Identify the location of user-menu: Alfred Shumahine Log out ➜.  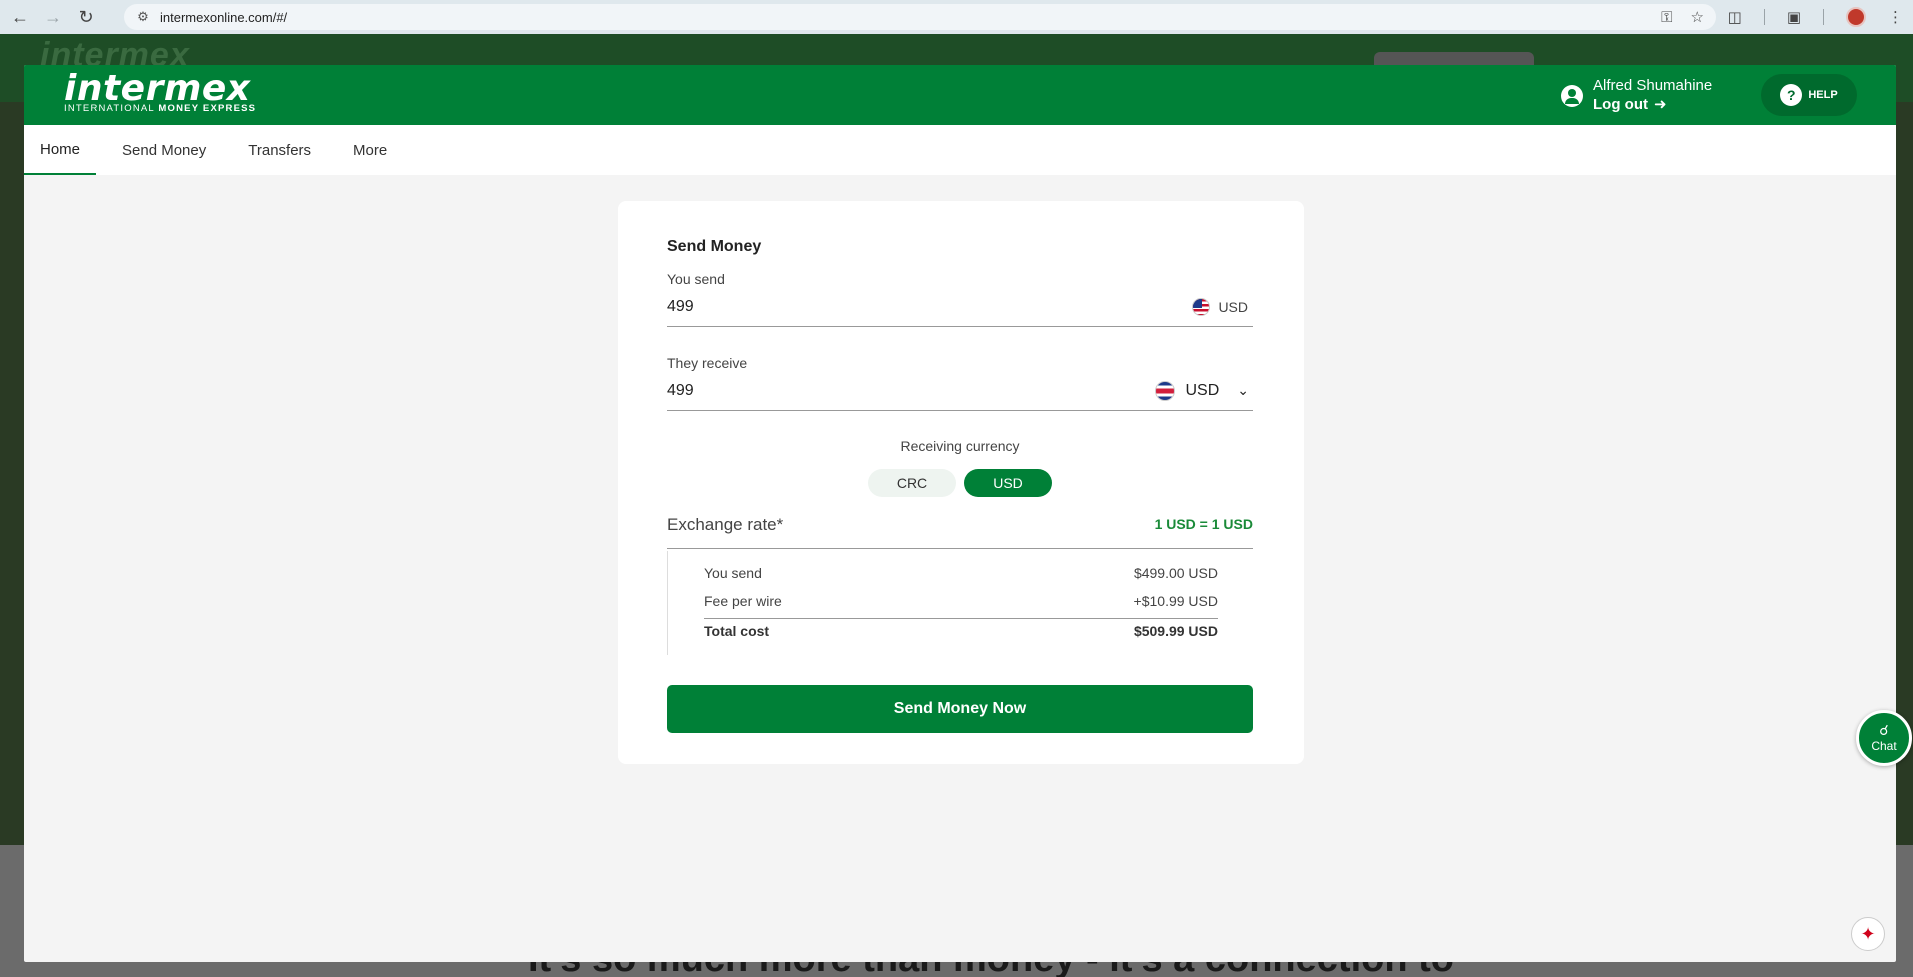
(1636, 95).